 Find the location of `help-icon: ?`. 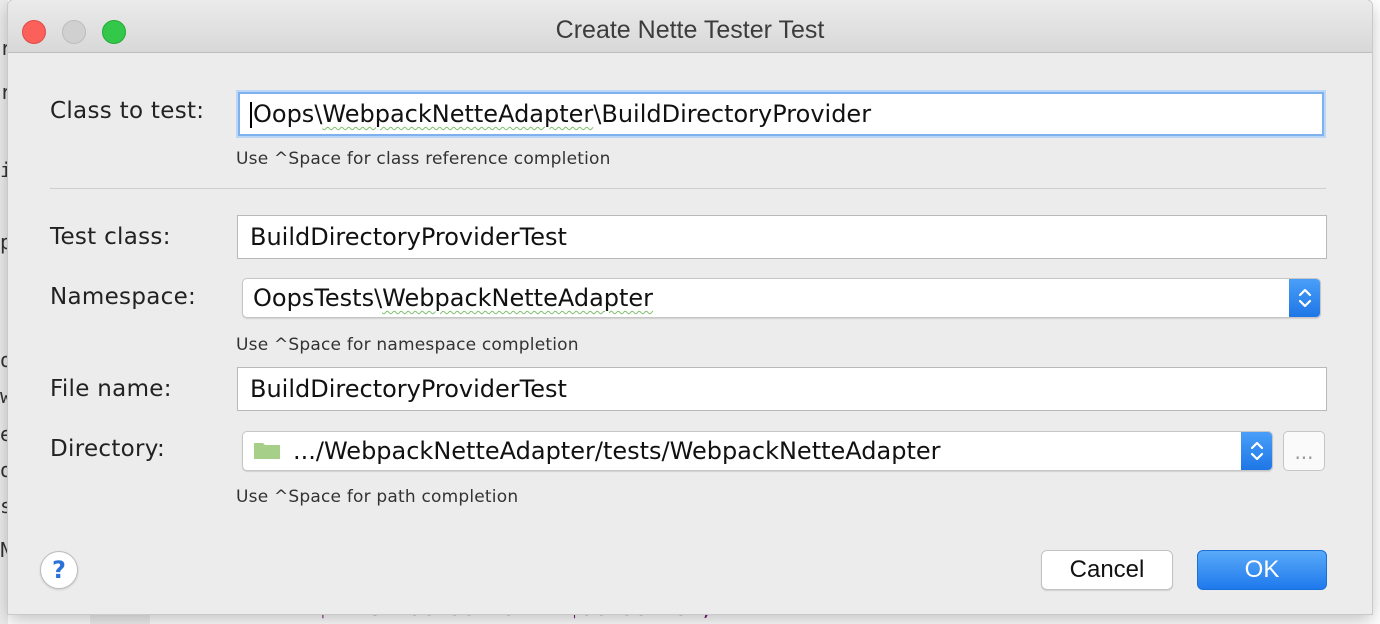

help-icon: ? is located at coordinates (59, 570).